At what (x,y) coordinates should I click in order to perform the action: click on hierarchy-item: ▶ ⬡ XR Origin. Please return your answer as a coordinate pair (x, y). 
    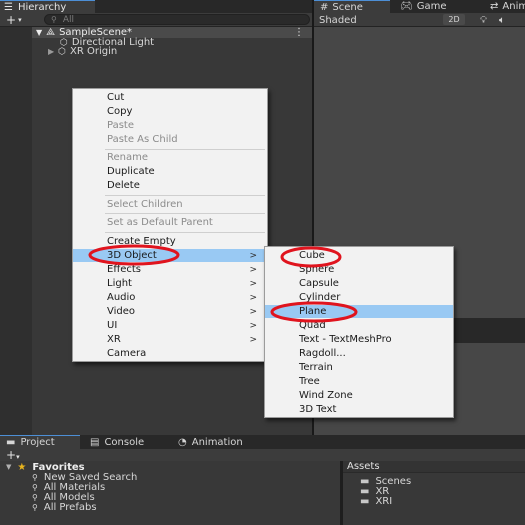
    Looking at the image, I should click on (82, 51).